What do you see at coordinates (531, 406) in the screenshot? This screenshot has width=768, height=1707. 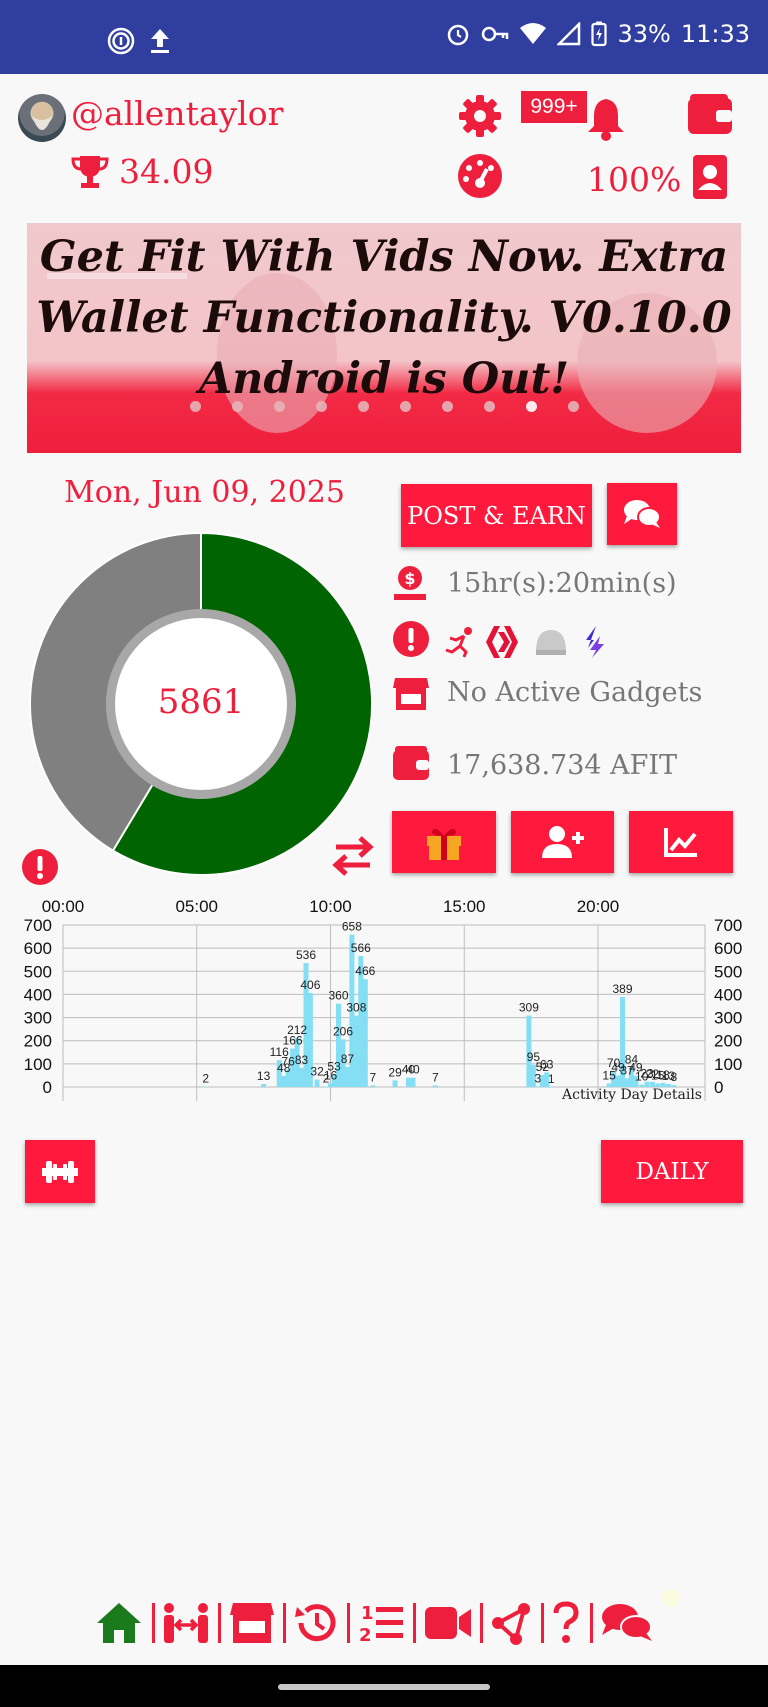 I see `carousel-dot-active` at bounding box center [531, 406].